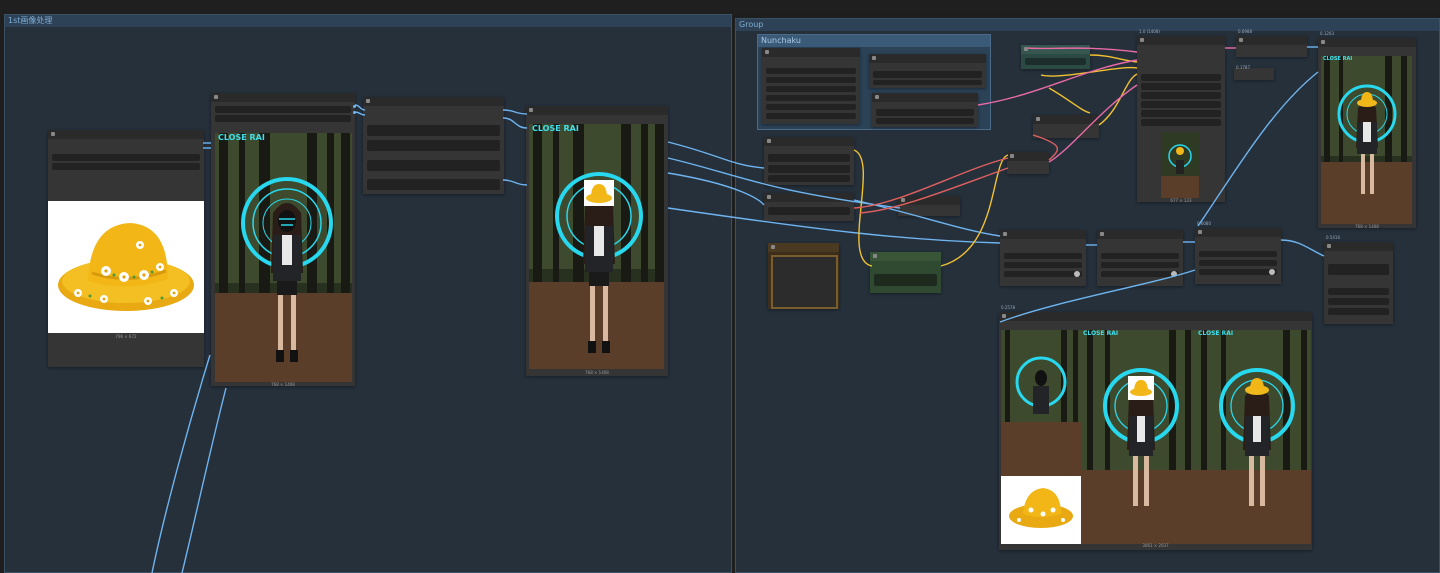  What do you see at coordinates (126, 248) in the screenshot?
I see `load-image-node-hat: 796 × 672` at bounding box center [126, 248].